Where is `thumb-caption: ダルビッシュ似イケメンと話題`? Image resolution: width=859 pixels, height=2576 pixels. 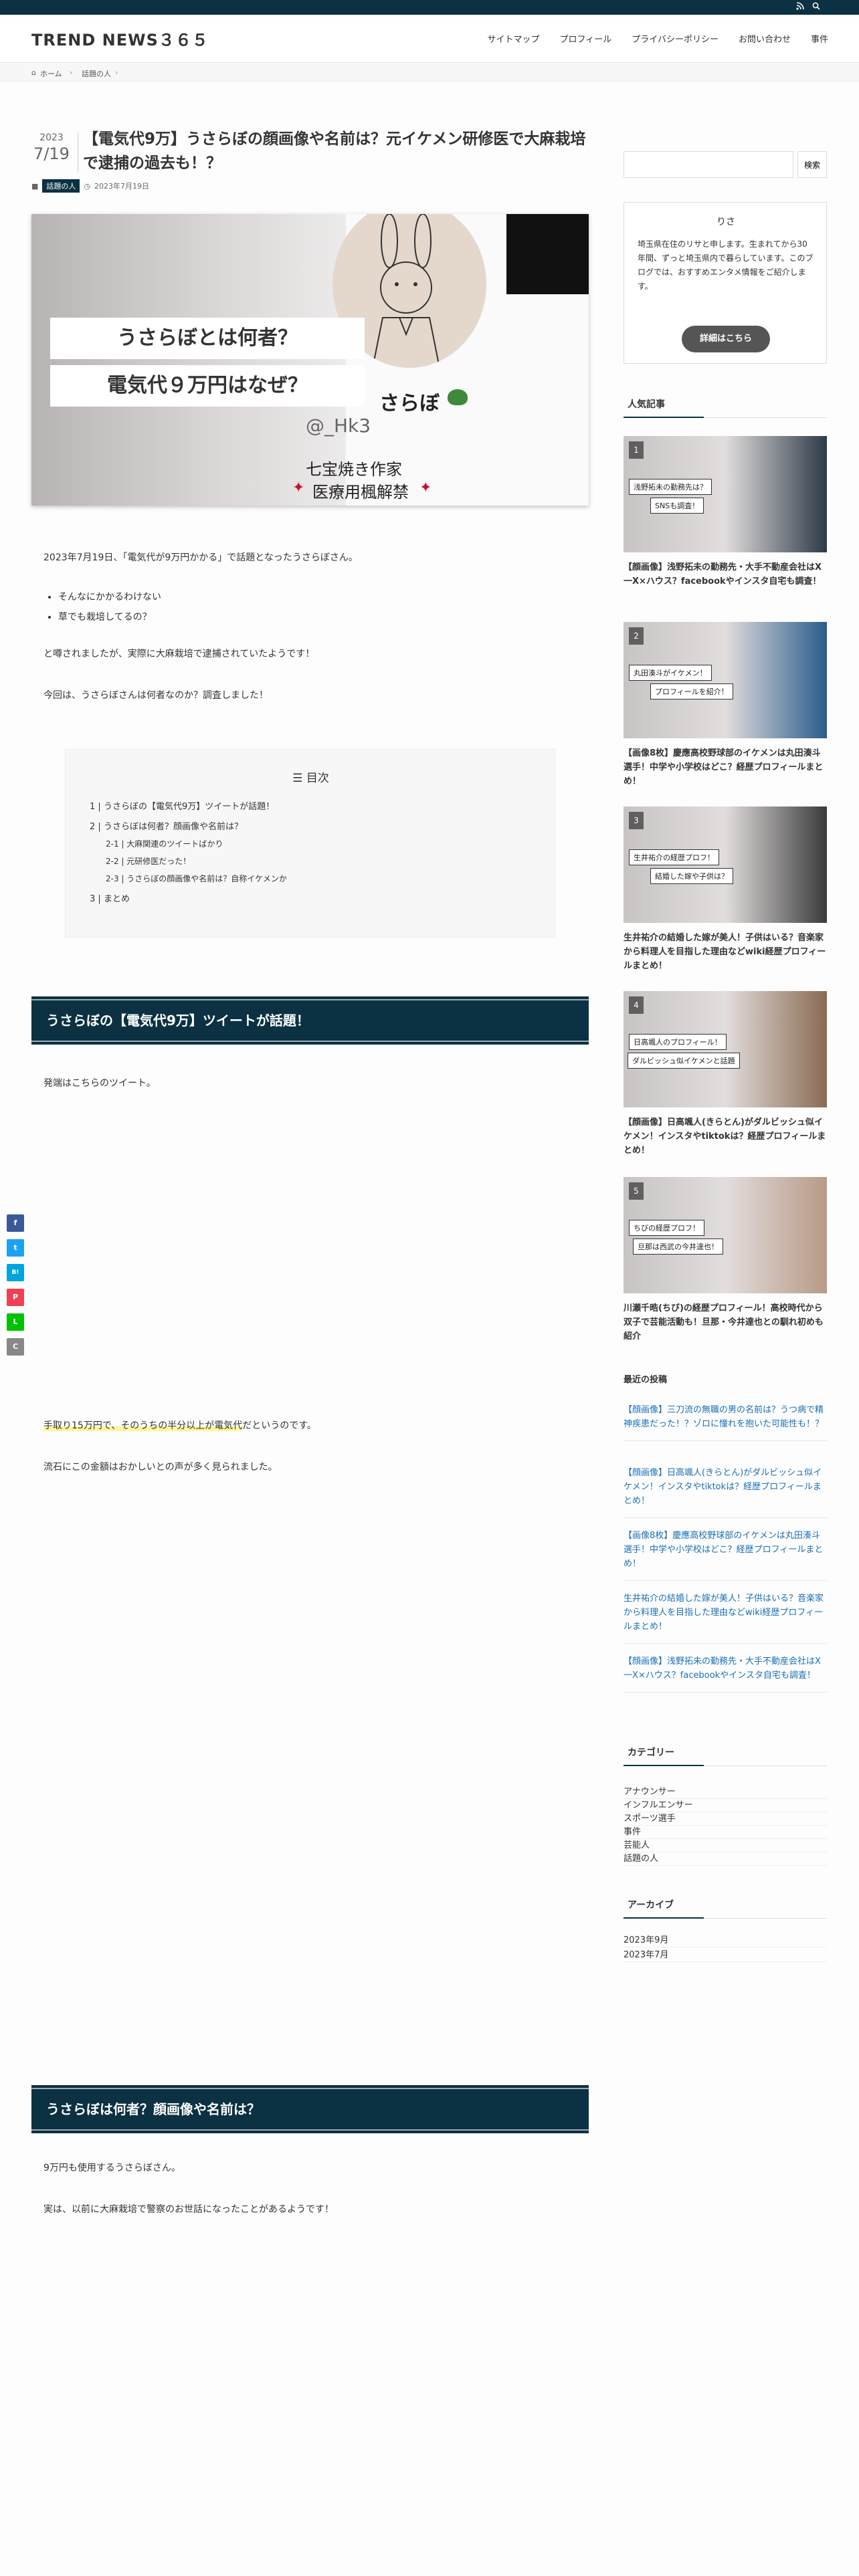
thumb-caption: ダルビッシュ似イケメンと話題 is located at coordinates (684, 1061).